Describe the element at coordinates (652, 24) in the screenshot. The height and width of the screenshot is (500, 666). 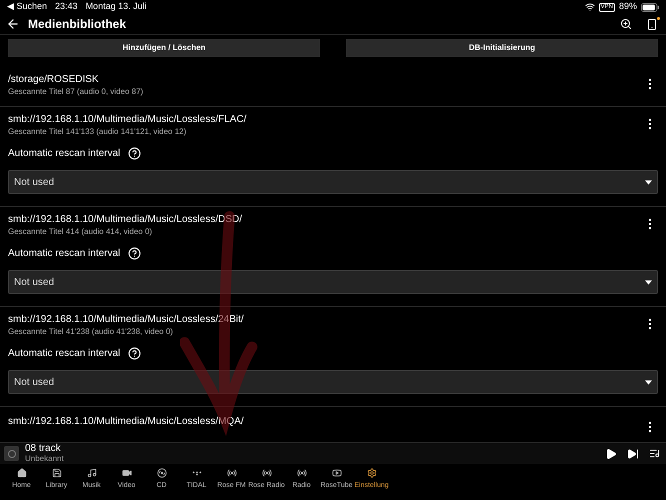
I see `phone-icon` at that location.